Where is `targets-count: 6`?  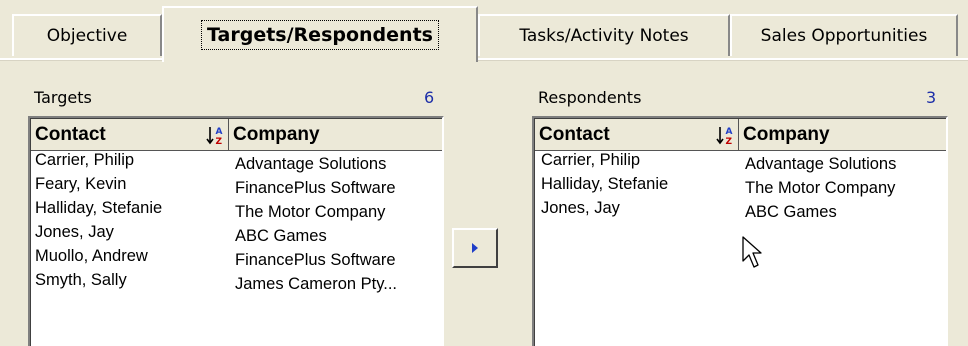
targets-count: 6 is located at coordinates (429, 97).